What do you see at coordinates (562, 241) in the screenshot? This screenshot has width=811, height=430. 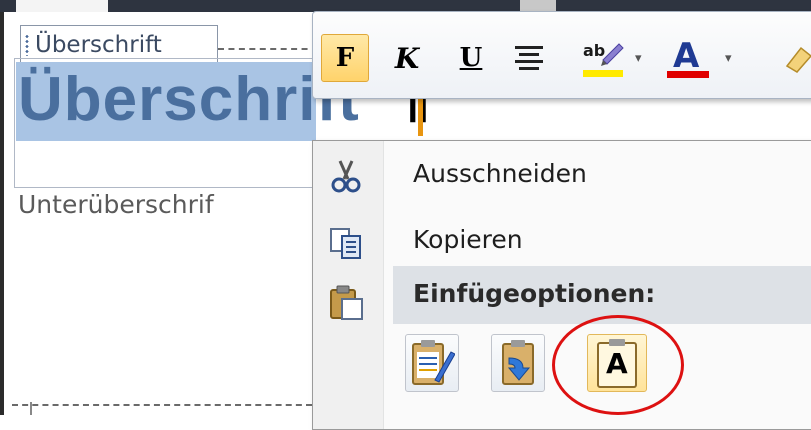 I see `menu-item-copy: Kopieren` at bounding box center [562, 241].